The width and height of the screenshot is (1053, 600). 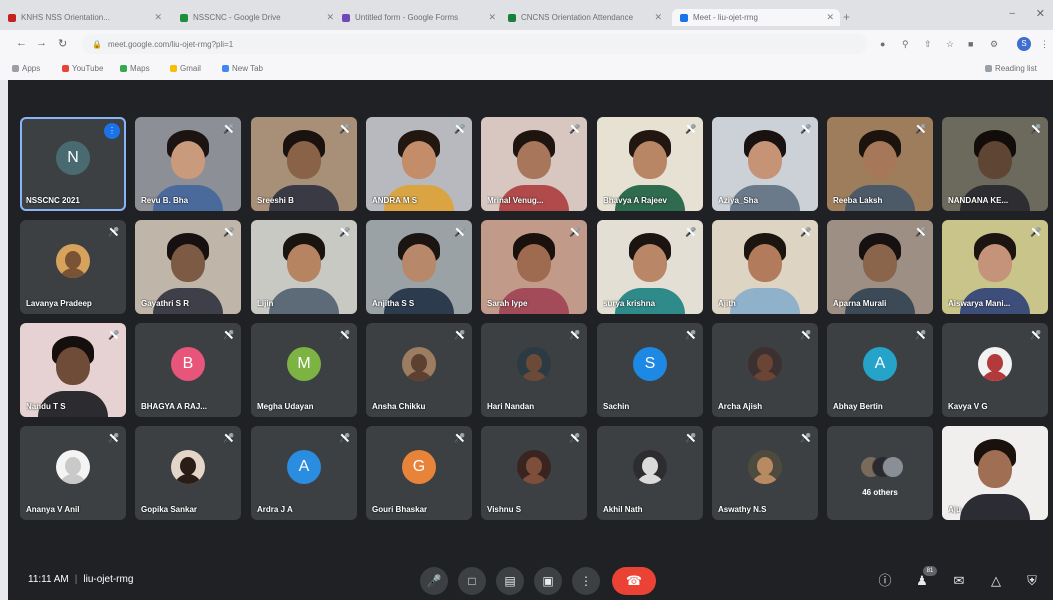 I want to click on present-button: ▣, so click(x=548, y=581).